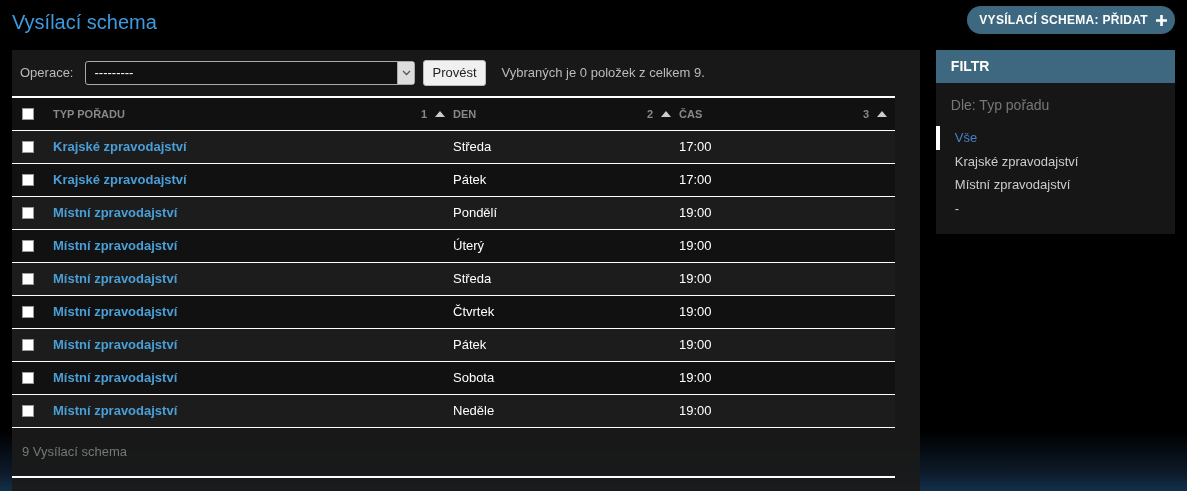  What do you see at coordinates (475, 213) in the screenshot?
I see `day-cell: Pondělí` at bounding box center [475, 213].